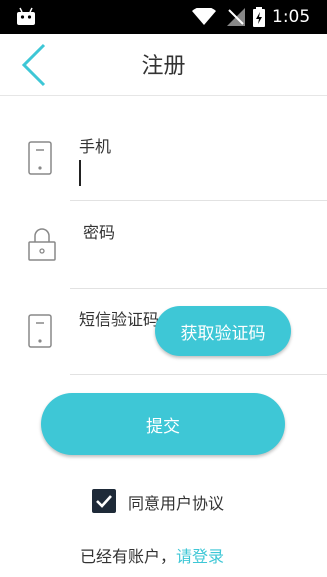 The height and width of the screenshot is (577, 327). What do you see at coordinates (163, 17) in the screenshot?
I see `status-bar: 1:05` at bounding box center [163, 17].